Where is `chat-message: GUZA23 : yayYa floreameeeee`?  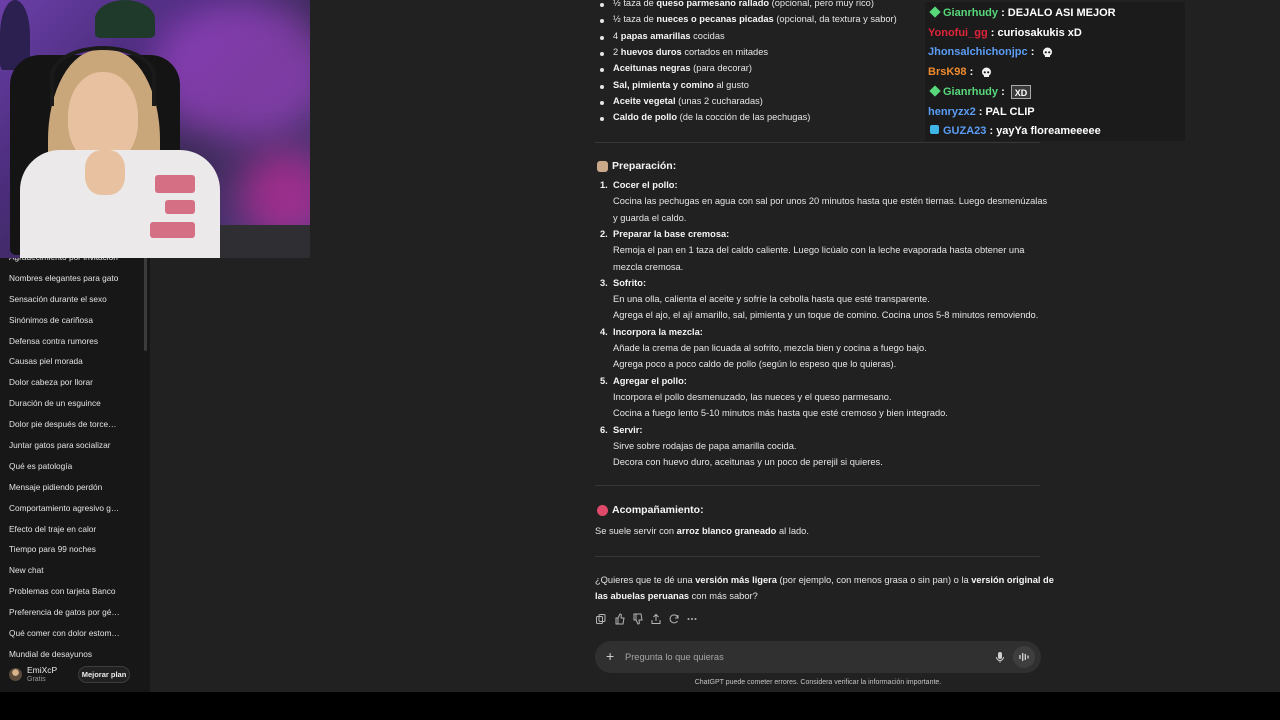 chat-message: GUZA23 : yayYa floreameeeee is located at coordinates (1014, 131).